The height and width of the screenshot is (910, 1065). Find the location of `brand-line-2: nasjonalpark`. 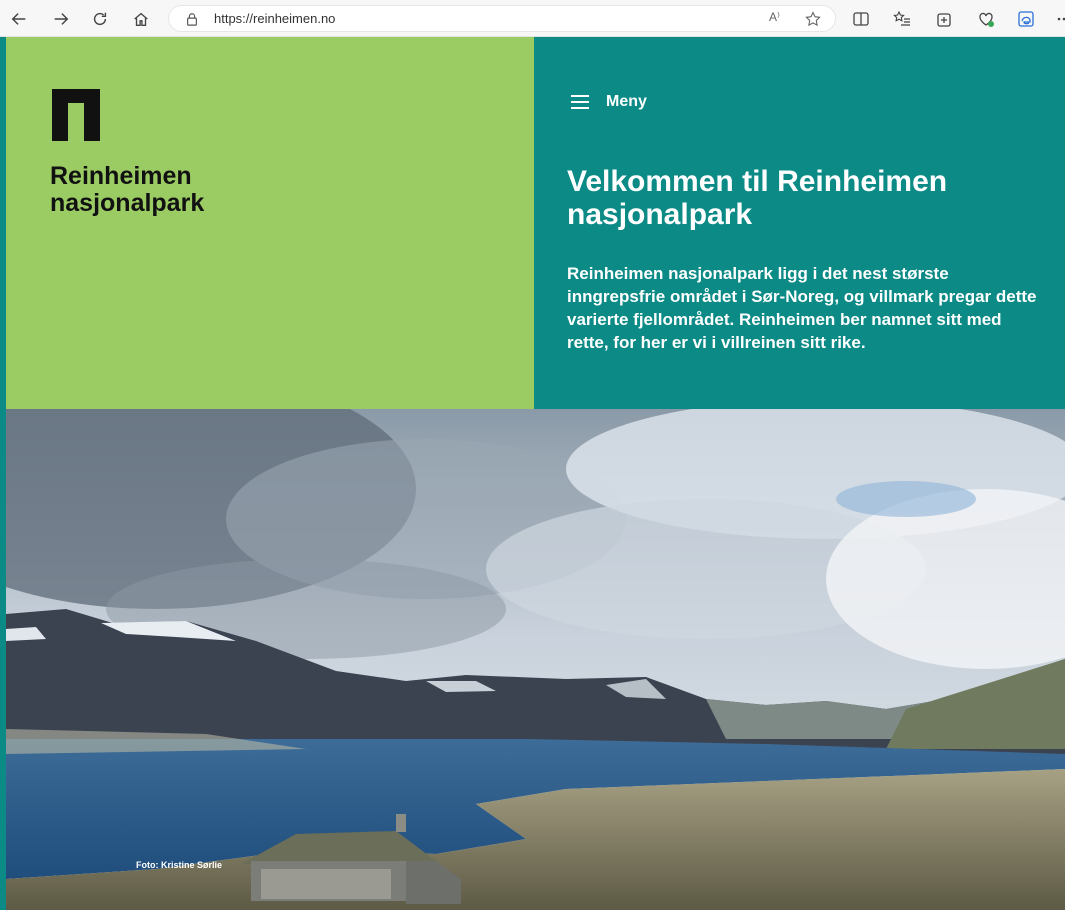

brand-line-2: nasjonalpark is located at coordinates (127, 203).